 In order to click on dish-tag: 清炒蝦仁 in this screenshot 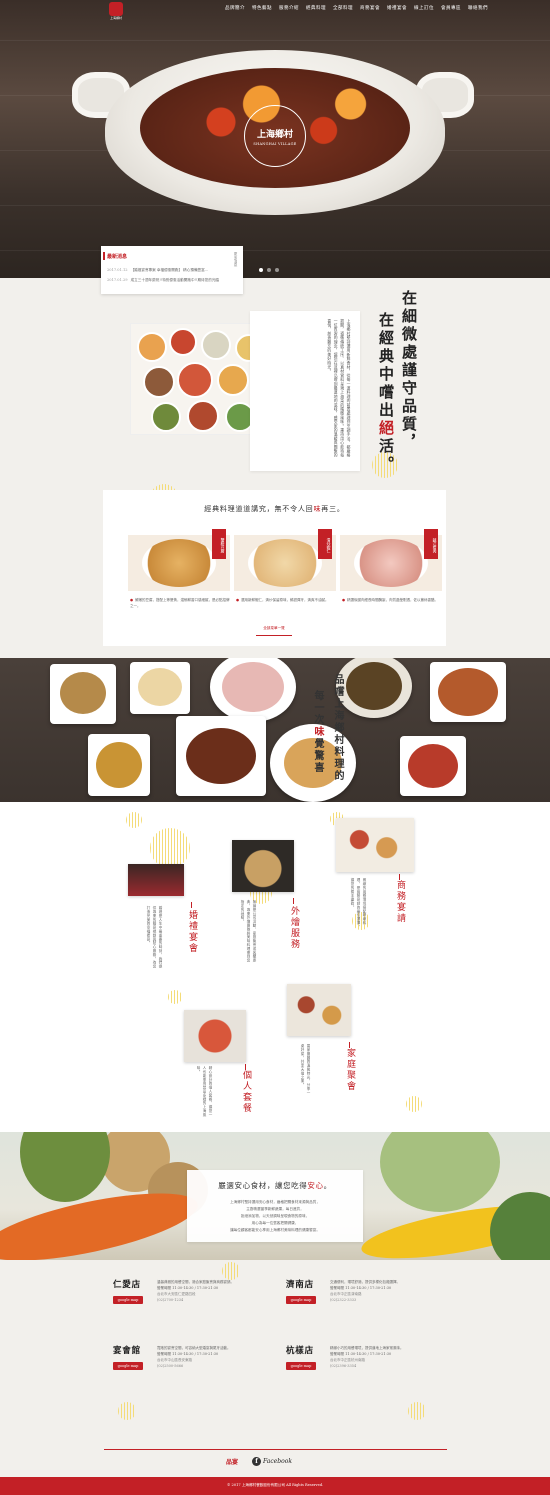, I will do `click(325, 544)`.